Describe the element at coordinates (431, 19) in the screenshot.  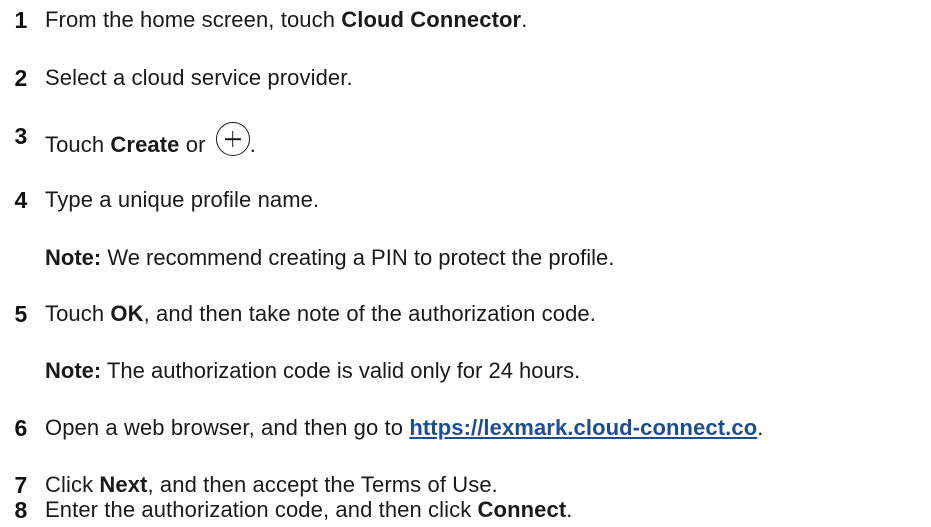
I see `step-bold-term: Cloud Connector` at that location.